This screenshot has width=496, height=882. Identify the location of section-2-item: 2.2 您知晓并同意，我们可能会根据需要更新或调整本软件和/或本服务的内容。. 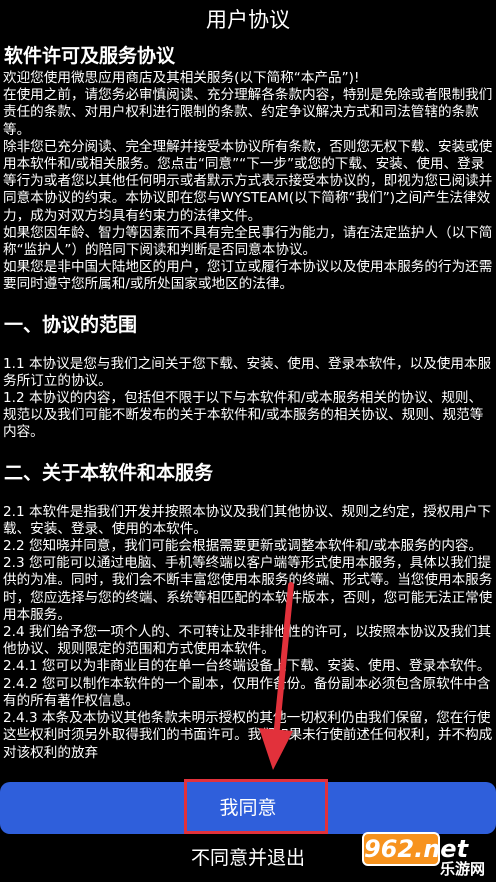
(243, 546).